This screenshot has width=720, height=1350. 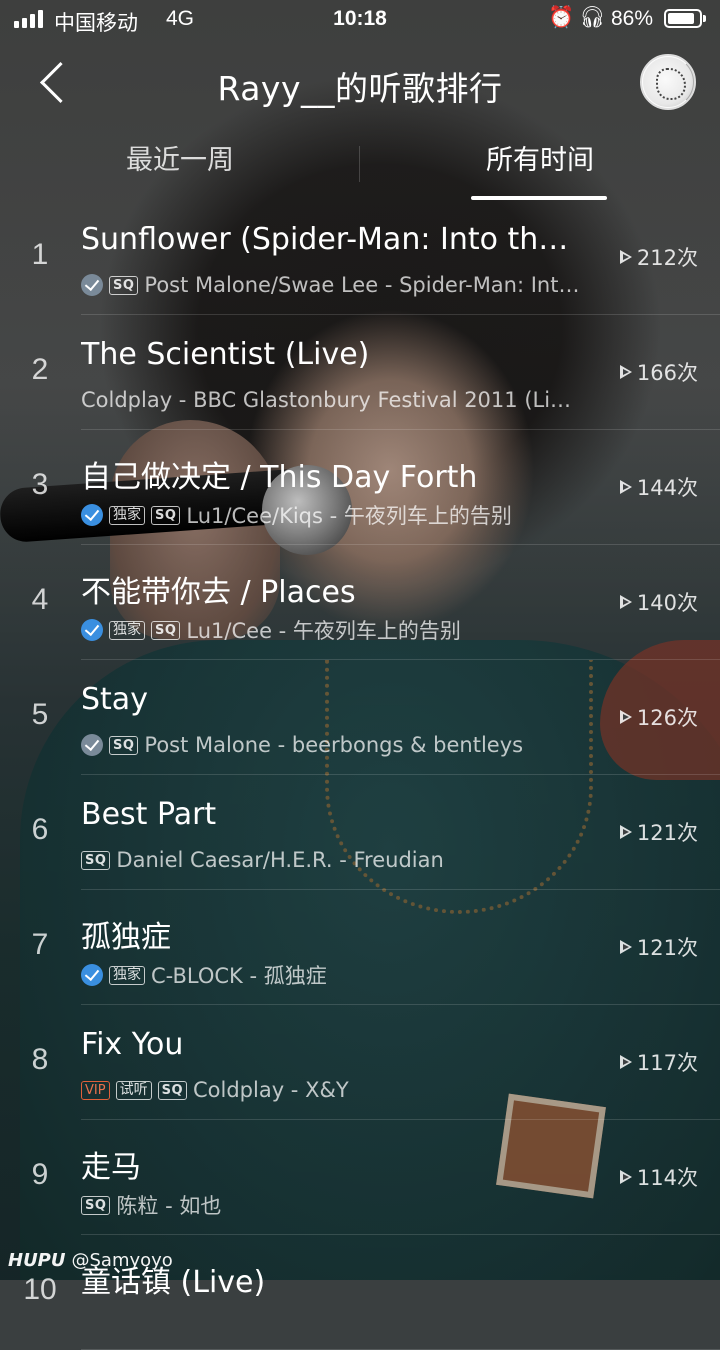 What do you see at coordinates (683, 18) in the screenshot?
I see `battery-icon` at bounding box center [683, 18].